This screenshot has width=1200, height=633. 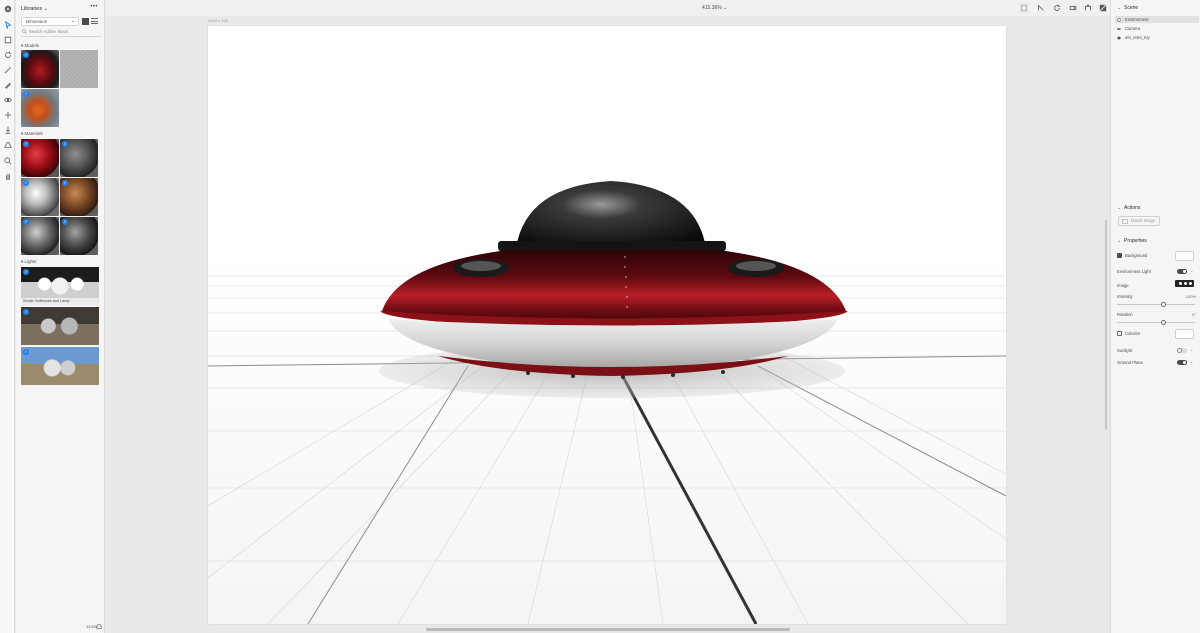 I want to click on model-thumb-empty, so click(x=79, y=69).